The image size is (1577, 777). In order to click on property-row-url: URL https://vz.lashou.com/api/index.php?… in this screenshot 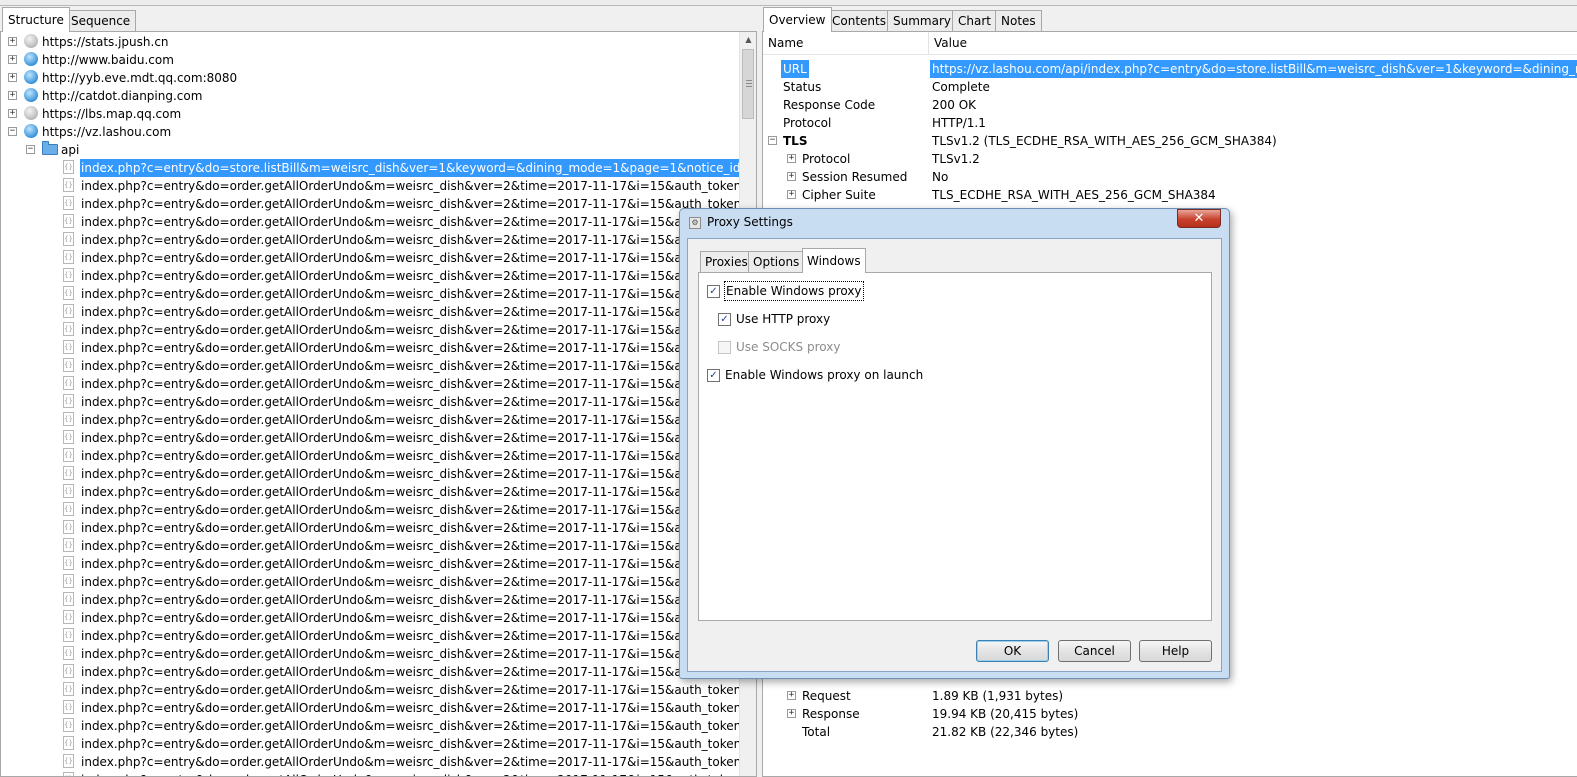, I will do `click(1170, 69)`.